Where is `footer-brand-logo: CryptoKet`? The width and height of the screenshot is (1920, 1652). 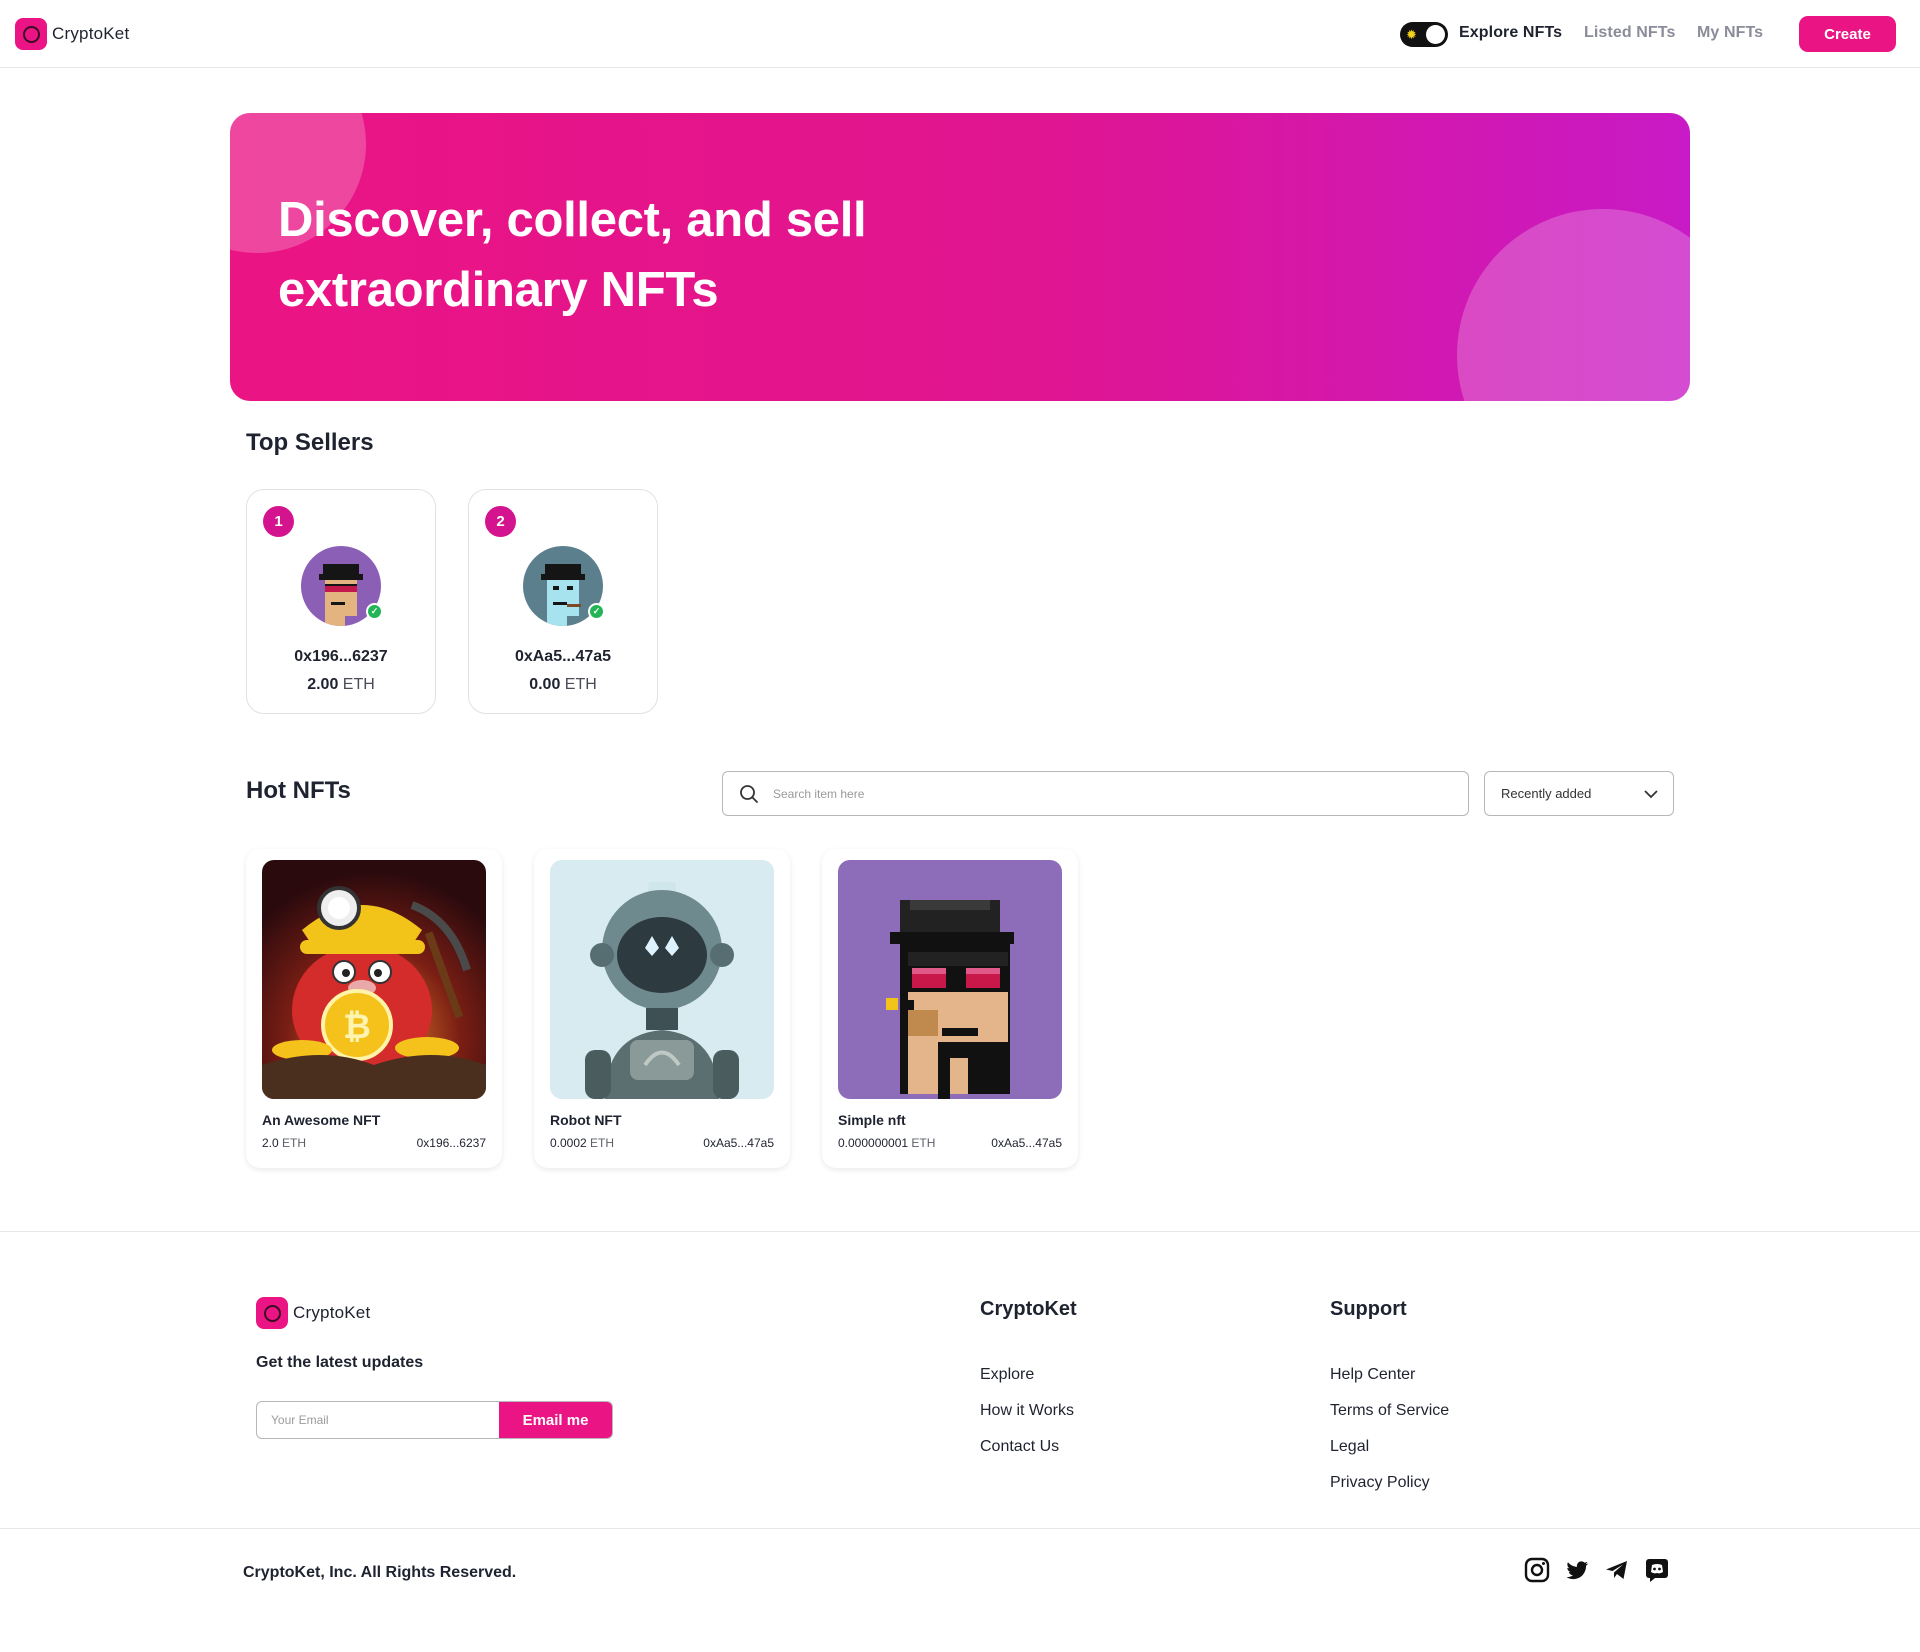
footer-brand-logo: CryptoKet is located at coordinates (313, 1313).